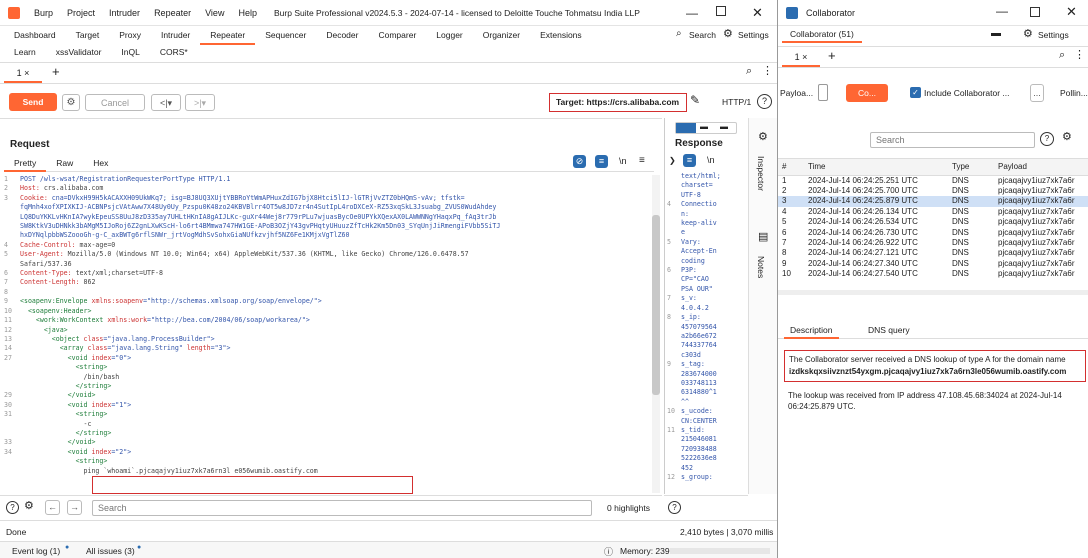 The image size is (1088, 558). I want to click on menu-item-intruder: Intruder, so click(124, 13).